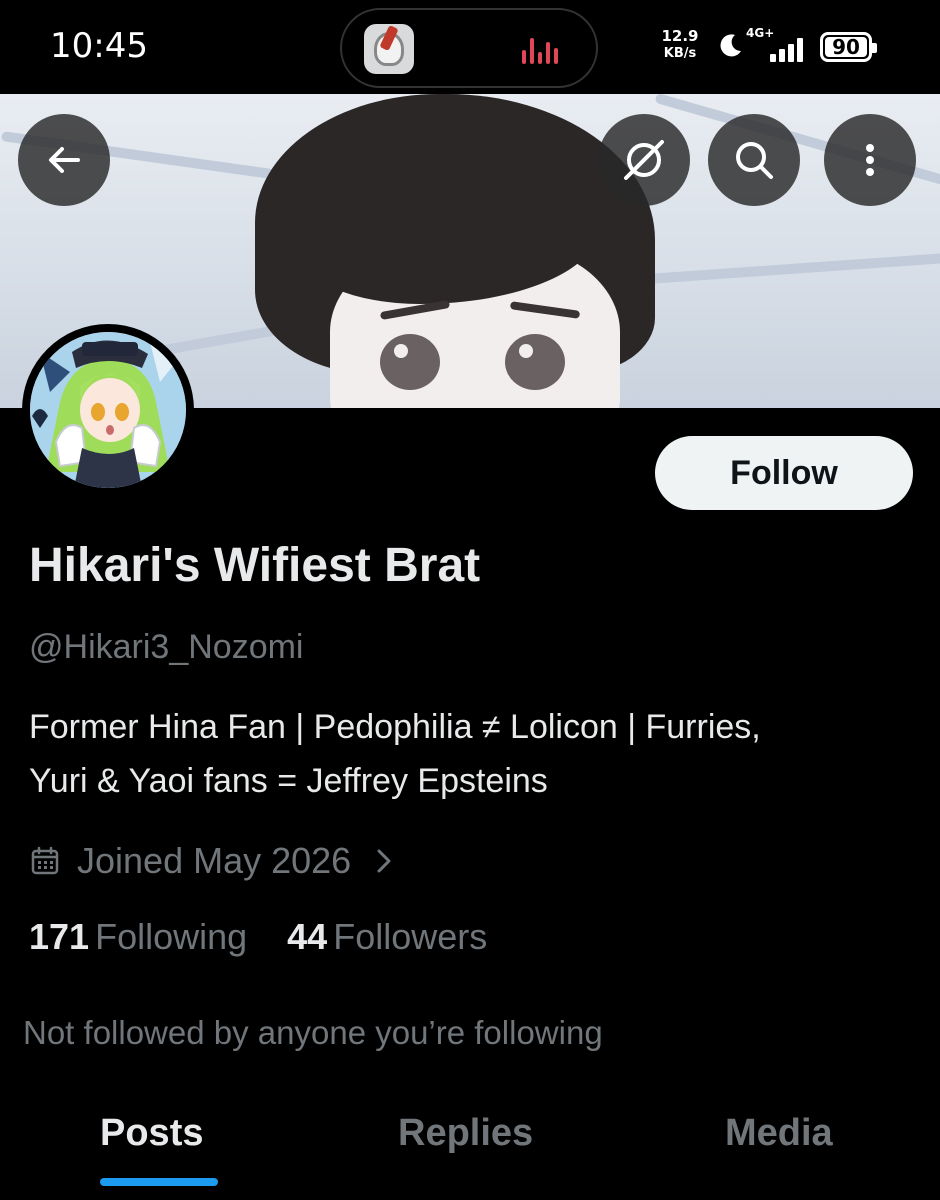 This screenshot has height=1200, width=940. Describe the element at coordinates (790, 49) in the screenshot. I see `signal-icon` at that location.